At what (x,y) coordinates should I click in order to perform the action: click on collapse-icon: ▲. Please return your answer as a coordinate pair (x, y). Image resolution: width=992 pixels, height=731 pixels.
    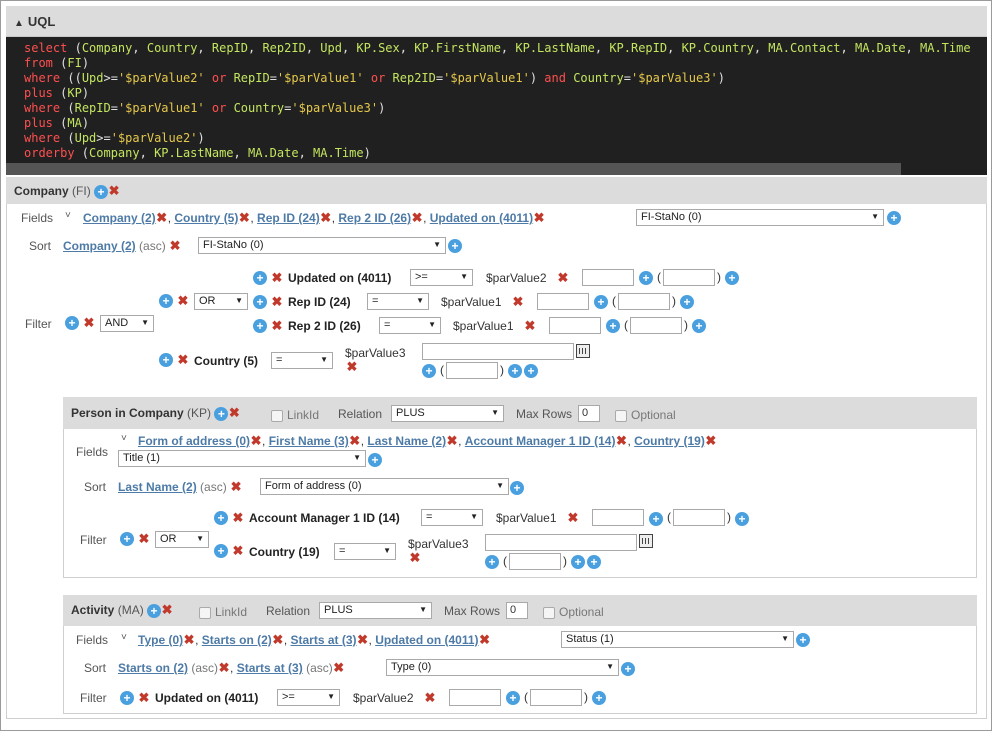
    Looking at the image, I should click on (19, 23).